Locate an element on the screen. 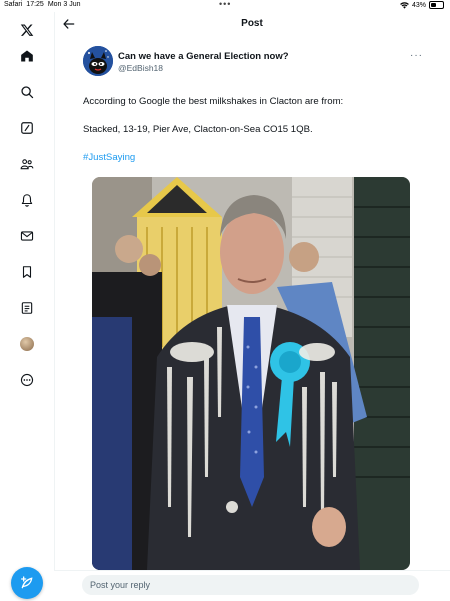 This screenshot has height=601, width=450. author-avatar is located at coordinates (98, 61).